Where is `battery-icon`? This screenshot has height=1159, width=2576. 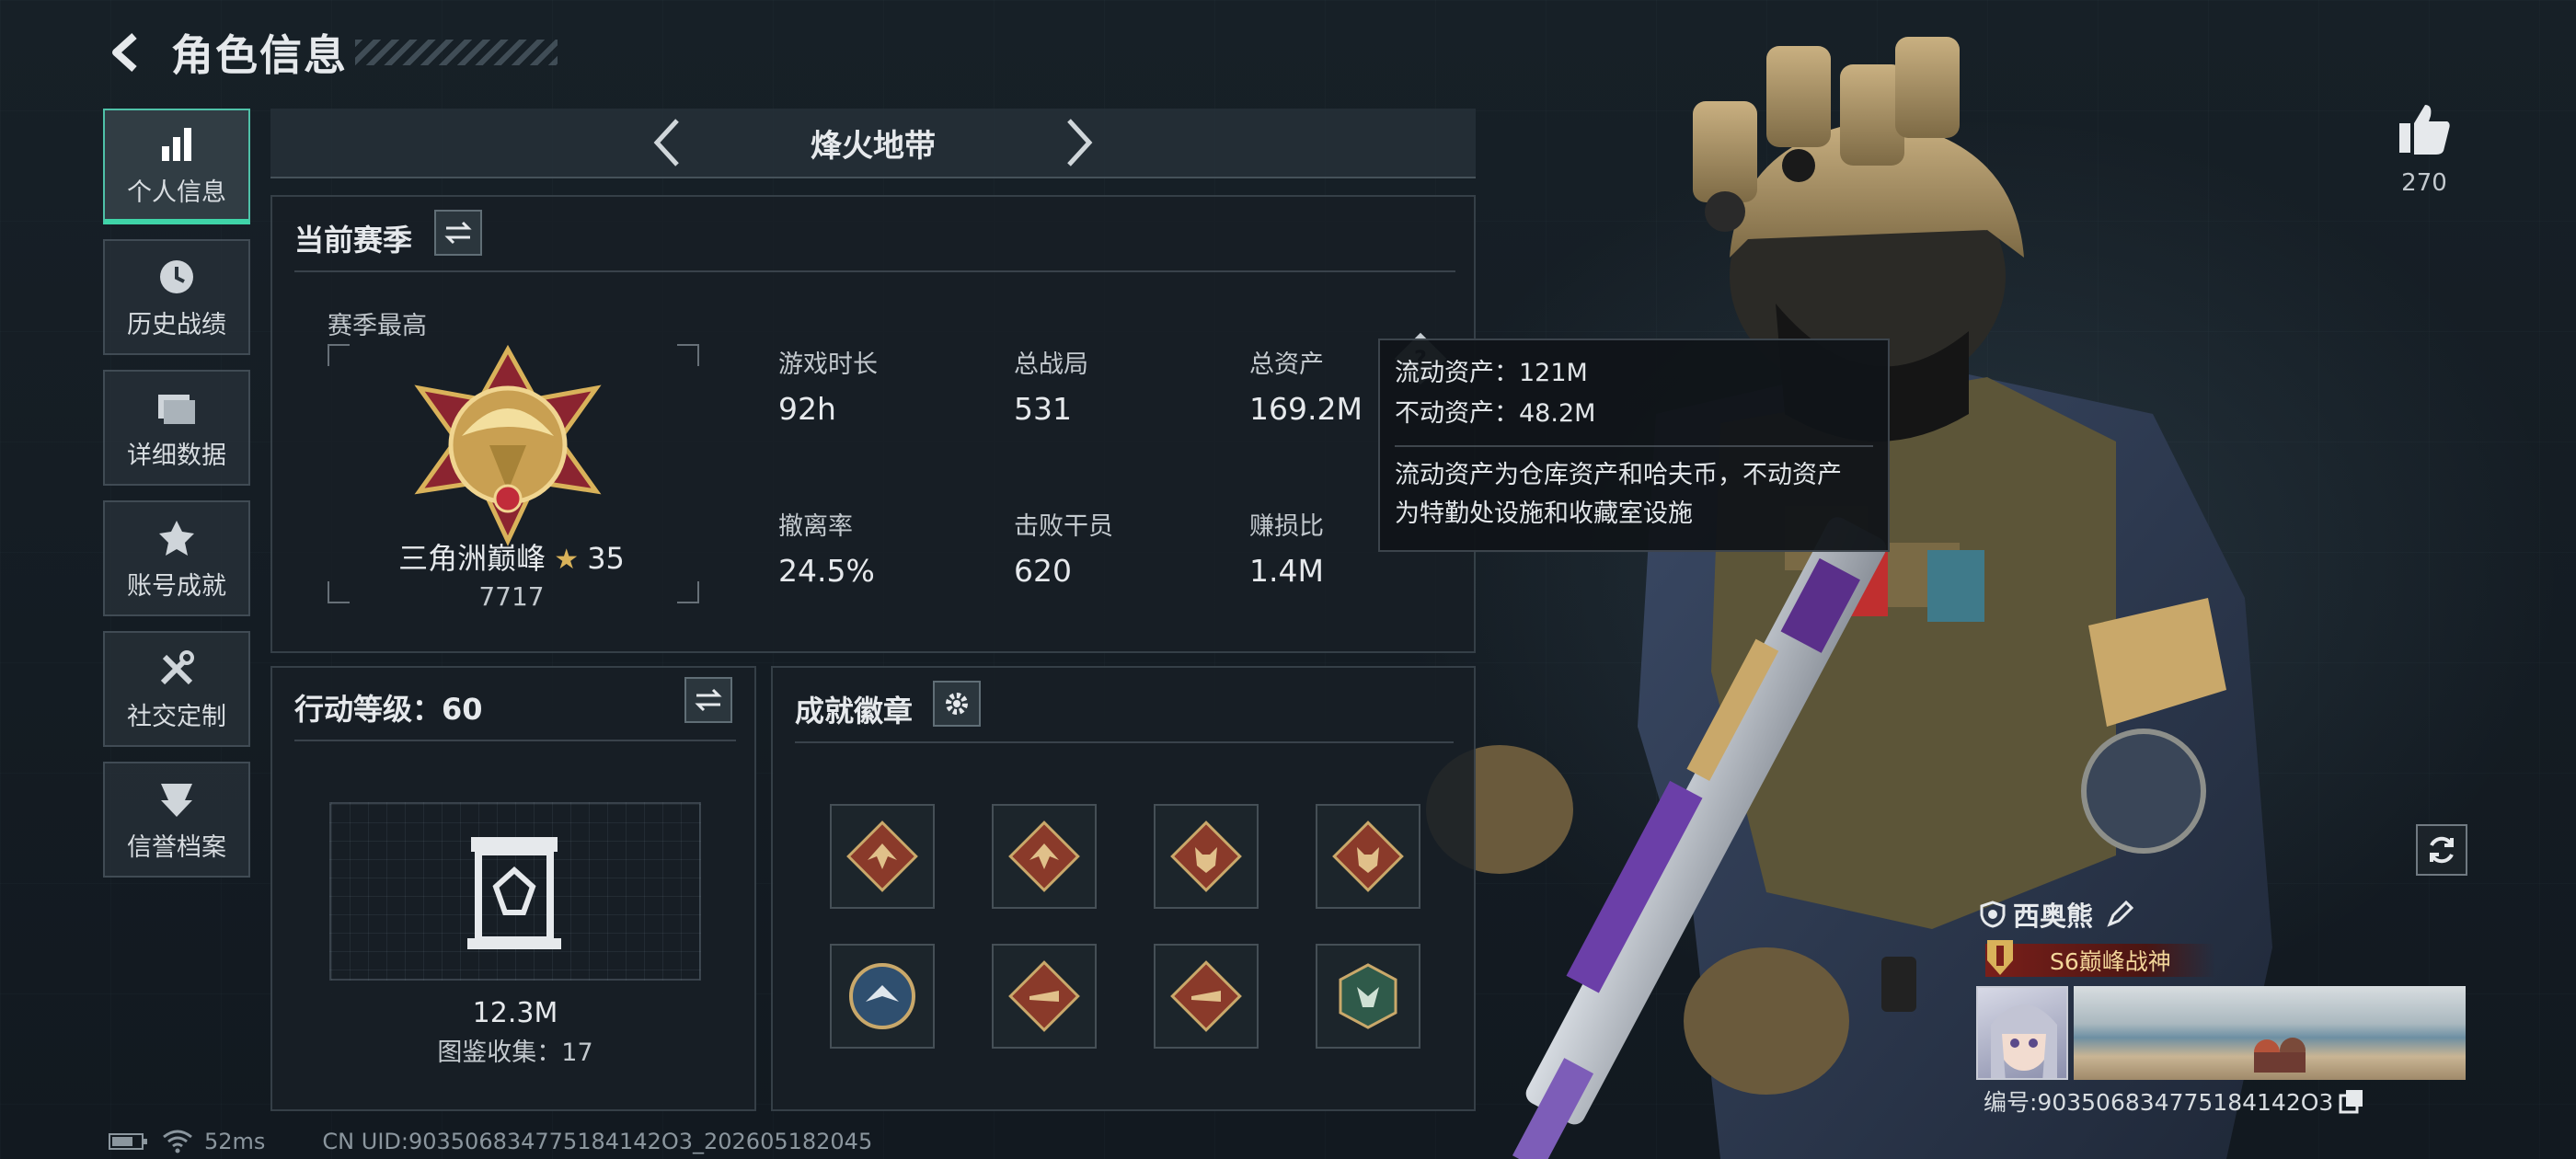
battery-icon is located at coordinates (128, 1141).